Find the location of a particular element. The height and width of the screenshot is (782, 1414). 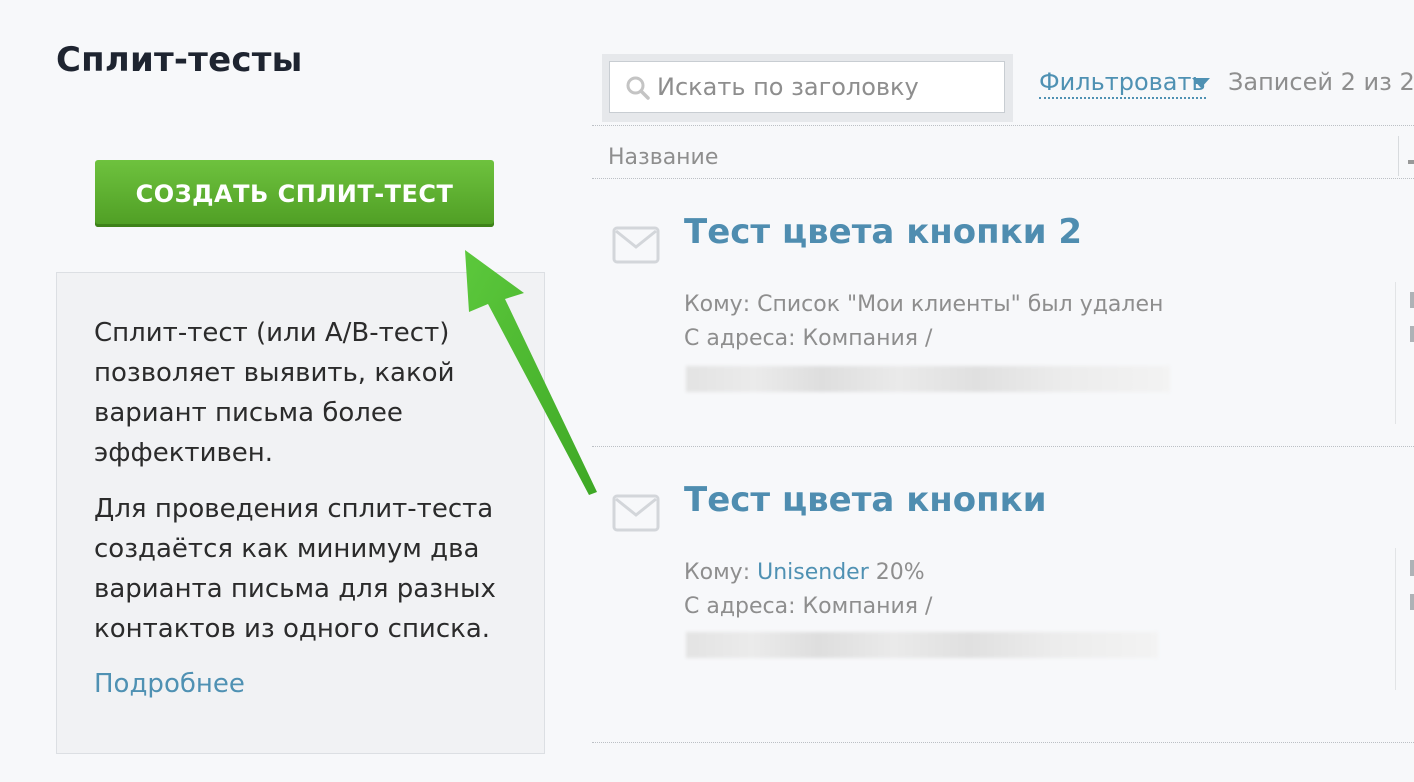

split-test-title-link: Тест цвета кнопки 2 is located at coordinates (883, 232).